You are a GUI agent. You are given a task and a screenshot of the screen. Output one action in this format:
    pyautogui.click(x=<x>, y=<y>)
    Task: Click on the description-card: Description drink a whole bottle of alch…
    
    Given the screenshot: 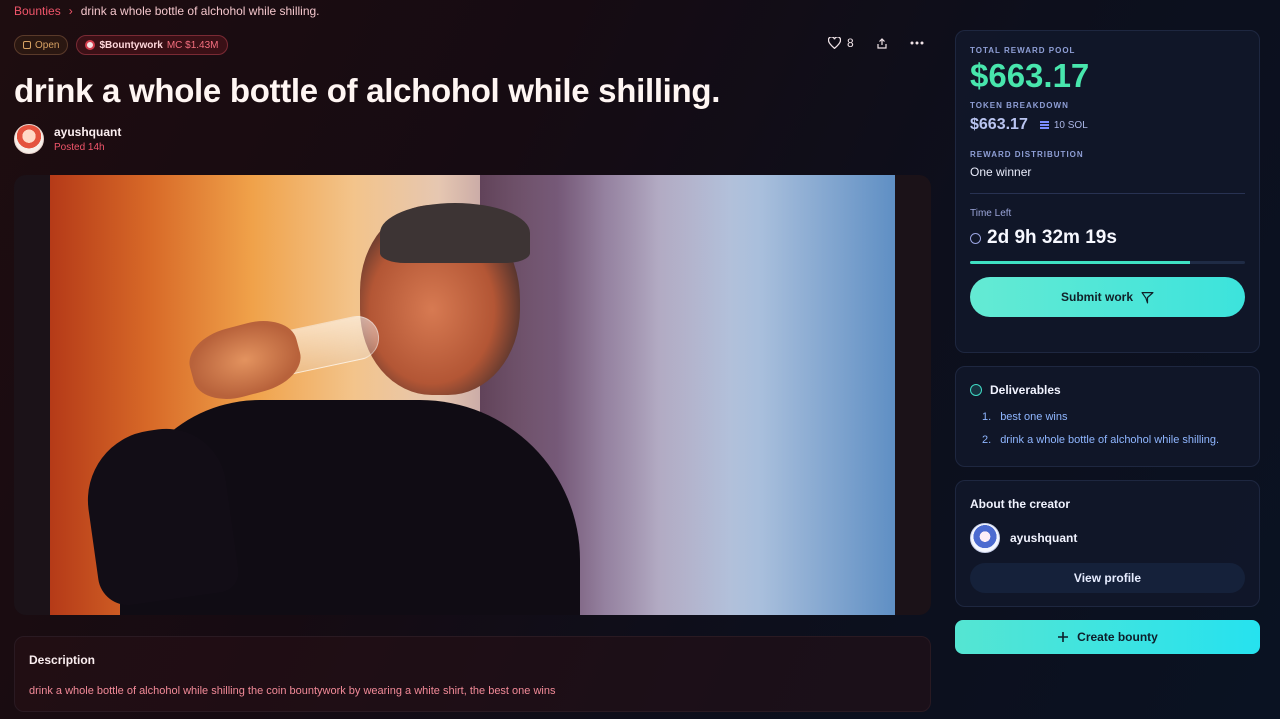 What is the action you would take?
    pyautogui.click(x=472, y=674)
    